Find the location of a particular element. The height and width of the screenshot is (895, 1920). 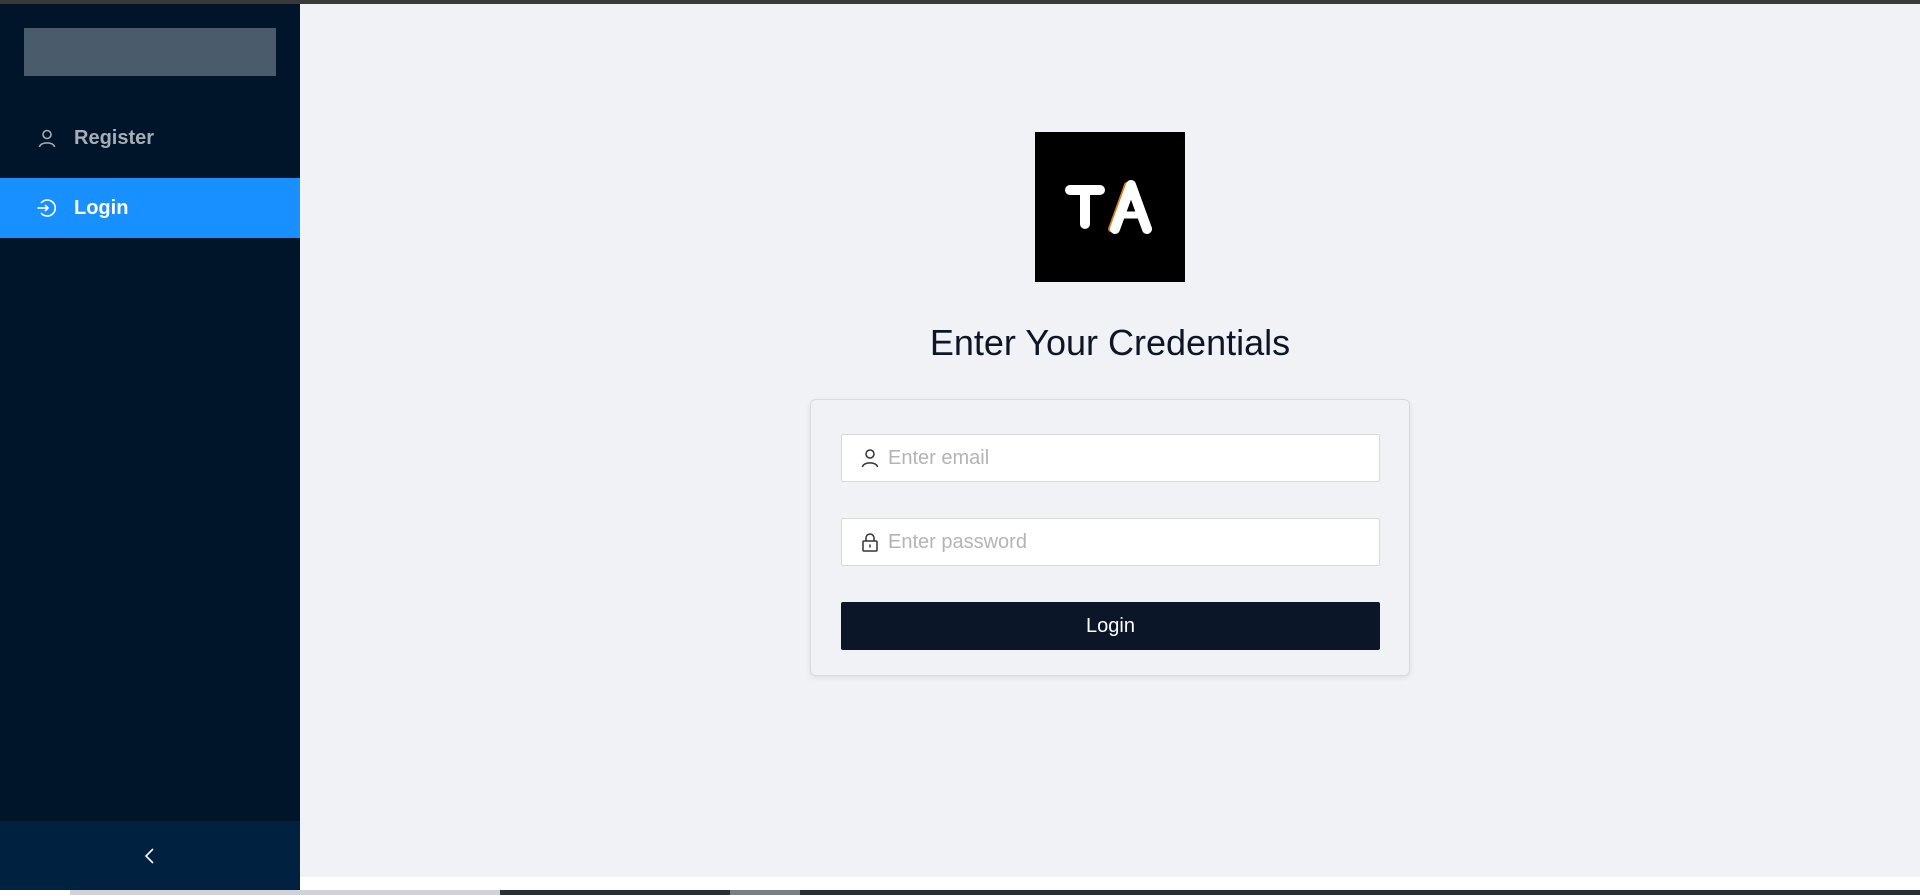

sidebar-collapse-button is located at coordinates (150, 858).